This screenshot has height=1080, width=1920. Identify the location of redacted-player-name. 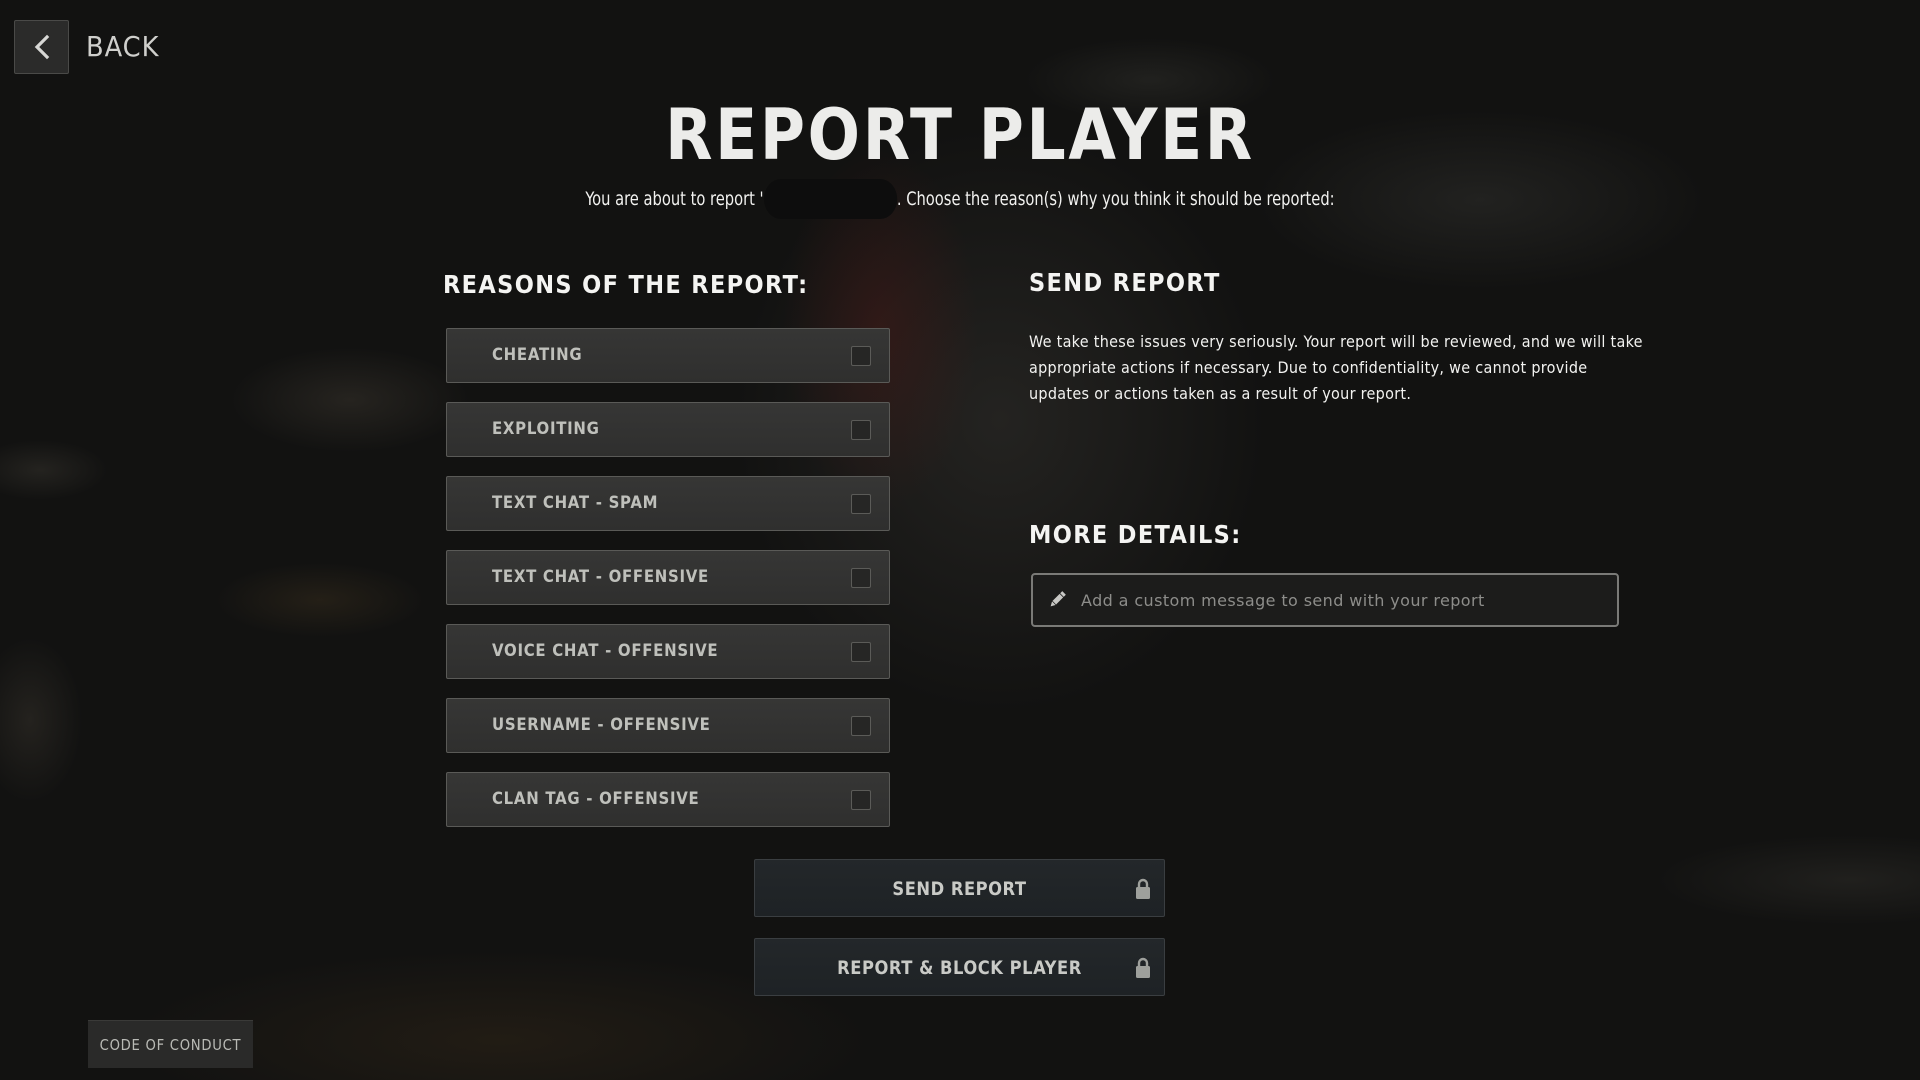
(830, 198).